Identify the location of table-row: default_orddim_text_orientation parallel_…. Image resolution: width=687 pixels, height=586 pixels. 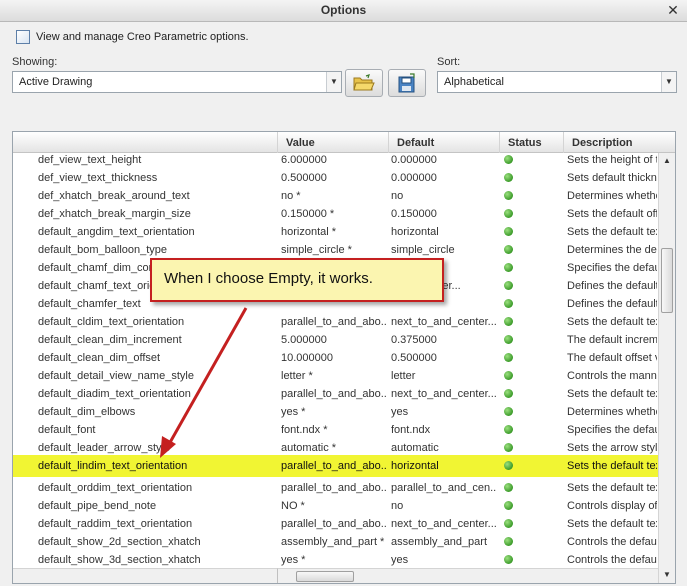
(335, 488).